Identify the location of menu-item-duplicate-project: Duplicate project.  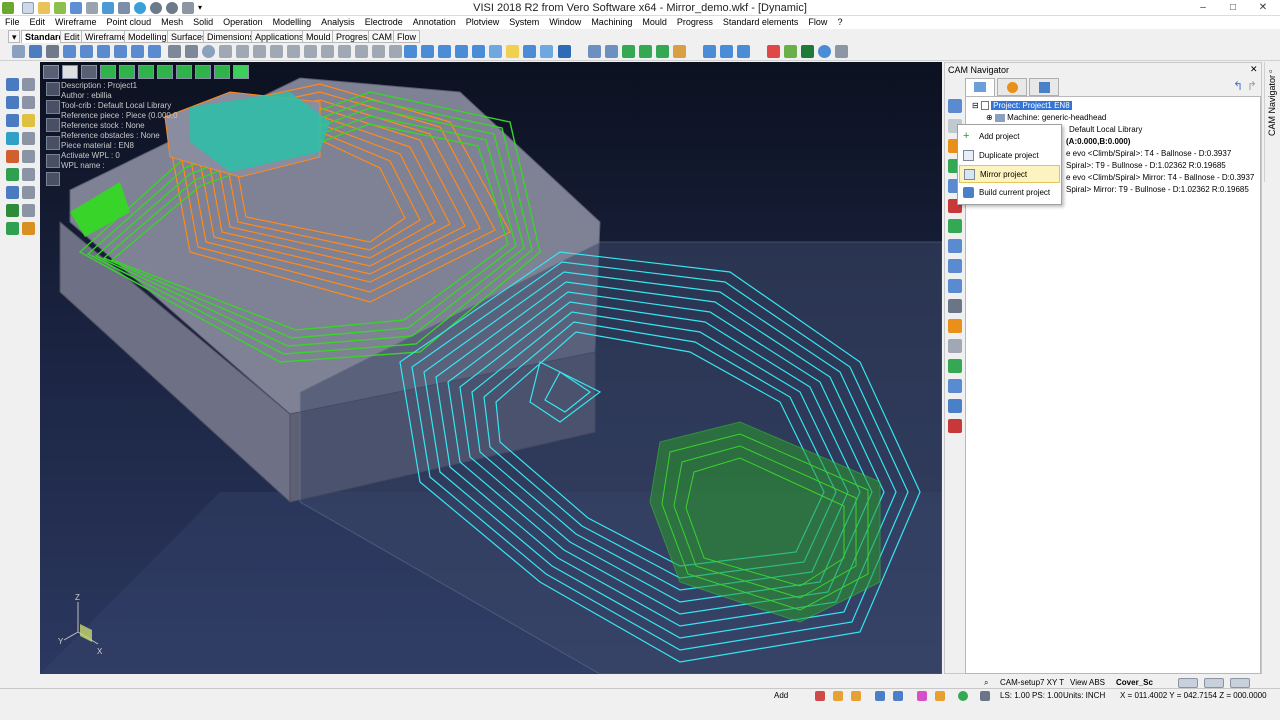
(1009, 156).